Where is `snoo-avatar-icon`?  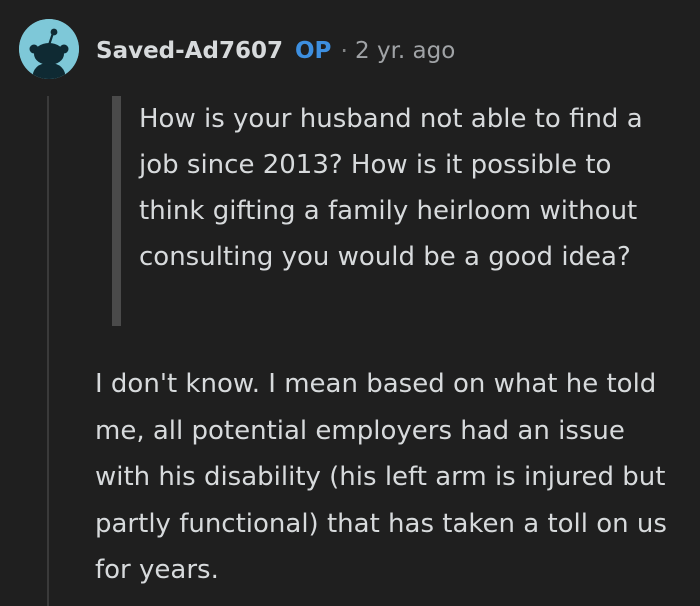 snoo-avatar-icon is located at coordinates (49, 49).